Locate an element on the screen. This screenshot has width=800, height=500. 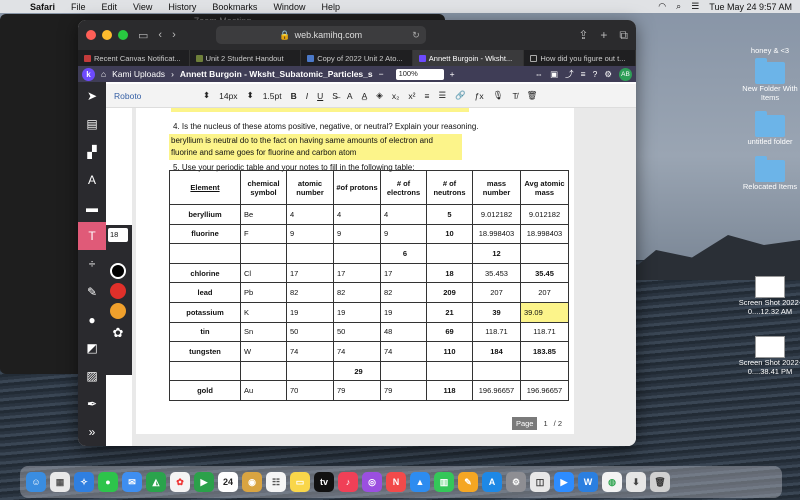
link-icon: 🔗 is located at coordinates (460, 95).